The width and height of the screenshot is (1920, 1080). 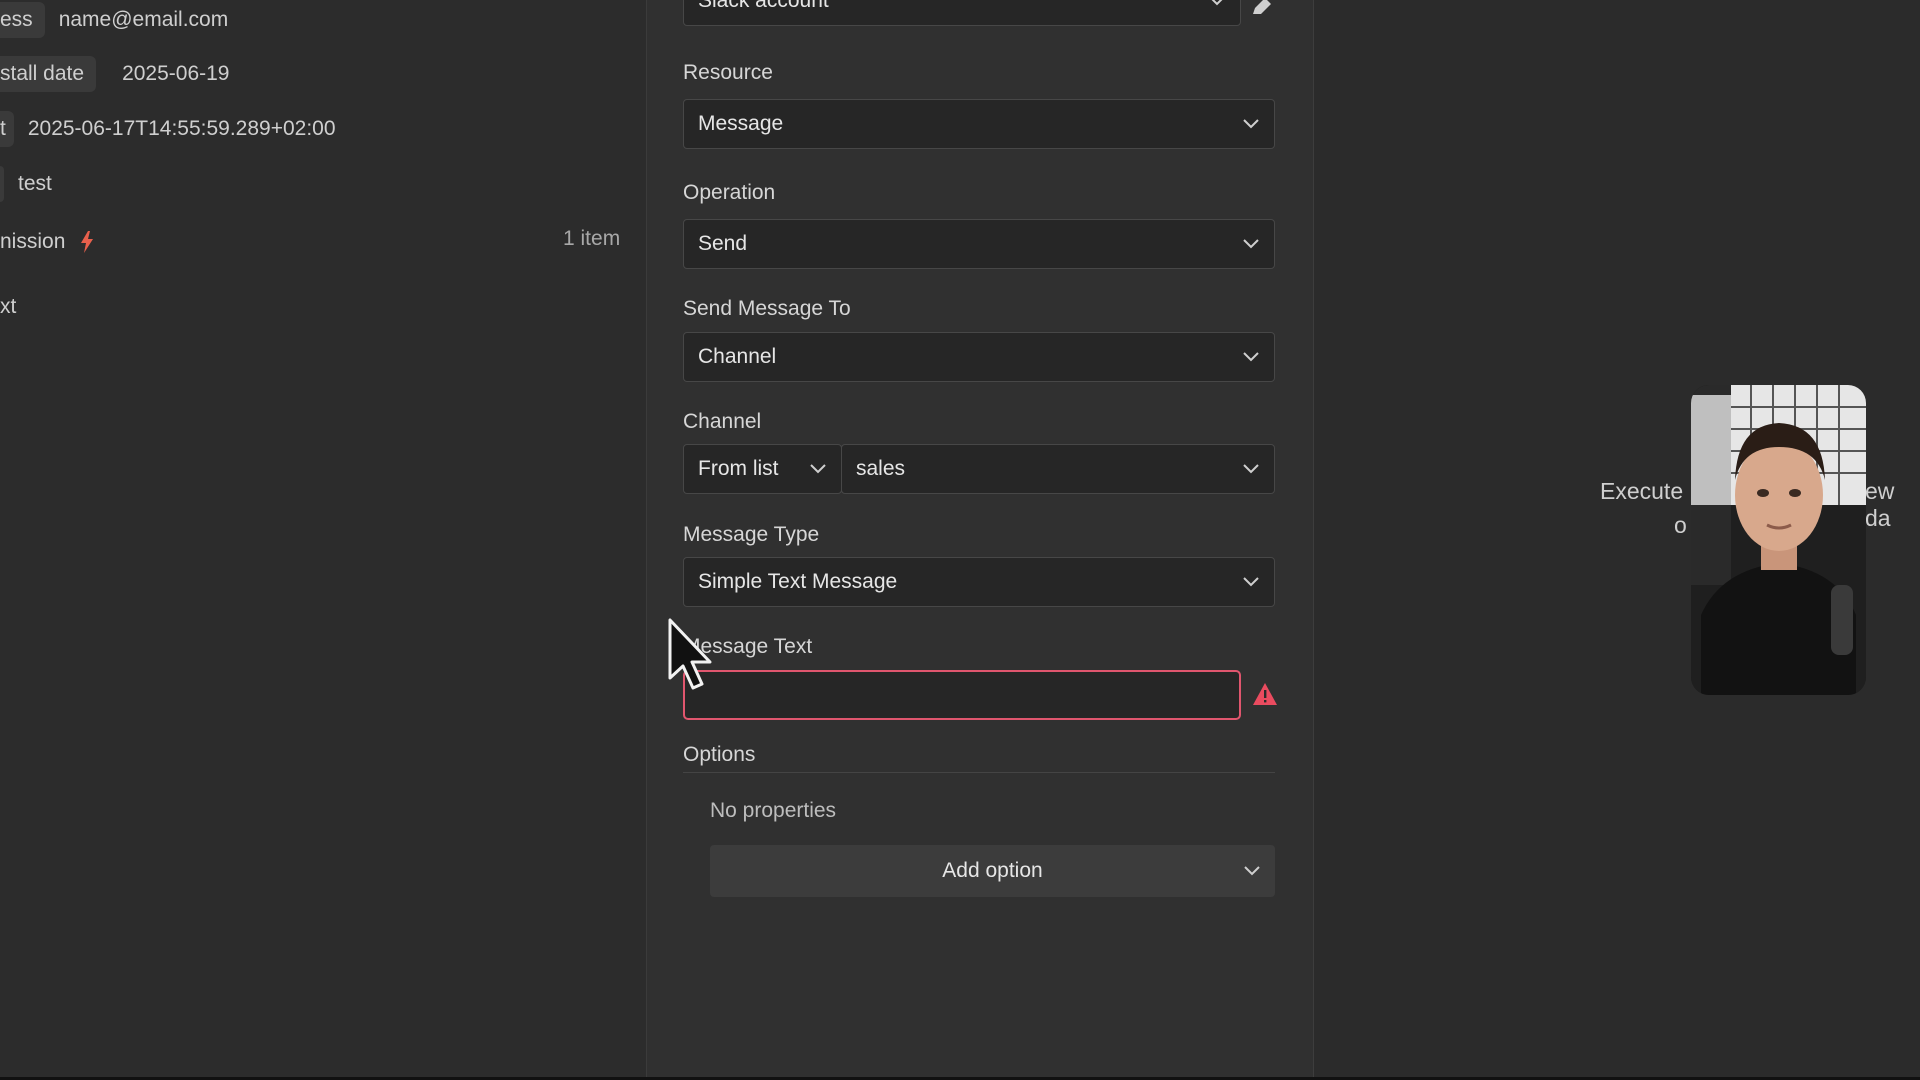 What do you see at coordinates (741, 123) in the screenshot?
I see `resource-value: Message` at bounding box center [741, 123].